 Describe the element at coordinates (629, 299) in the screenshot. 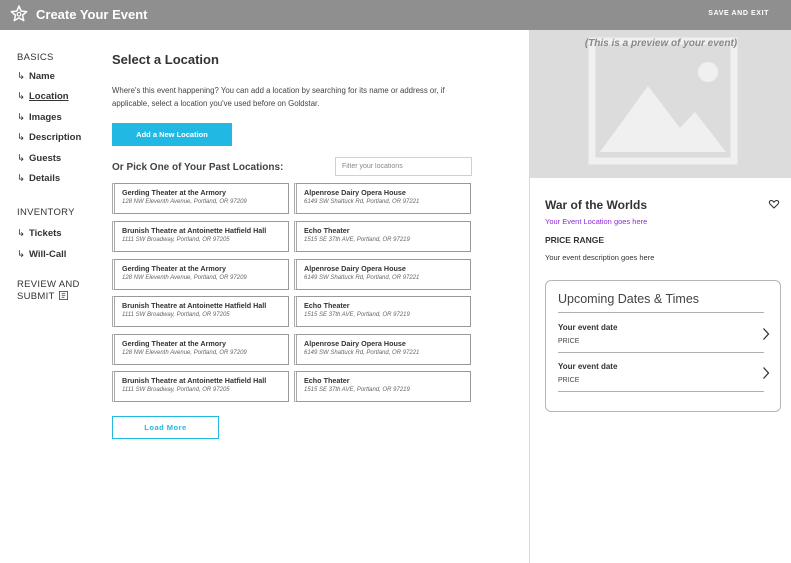

I see `upcoming-dates-title: Upcoming Dates & Times` at that location.